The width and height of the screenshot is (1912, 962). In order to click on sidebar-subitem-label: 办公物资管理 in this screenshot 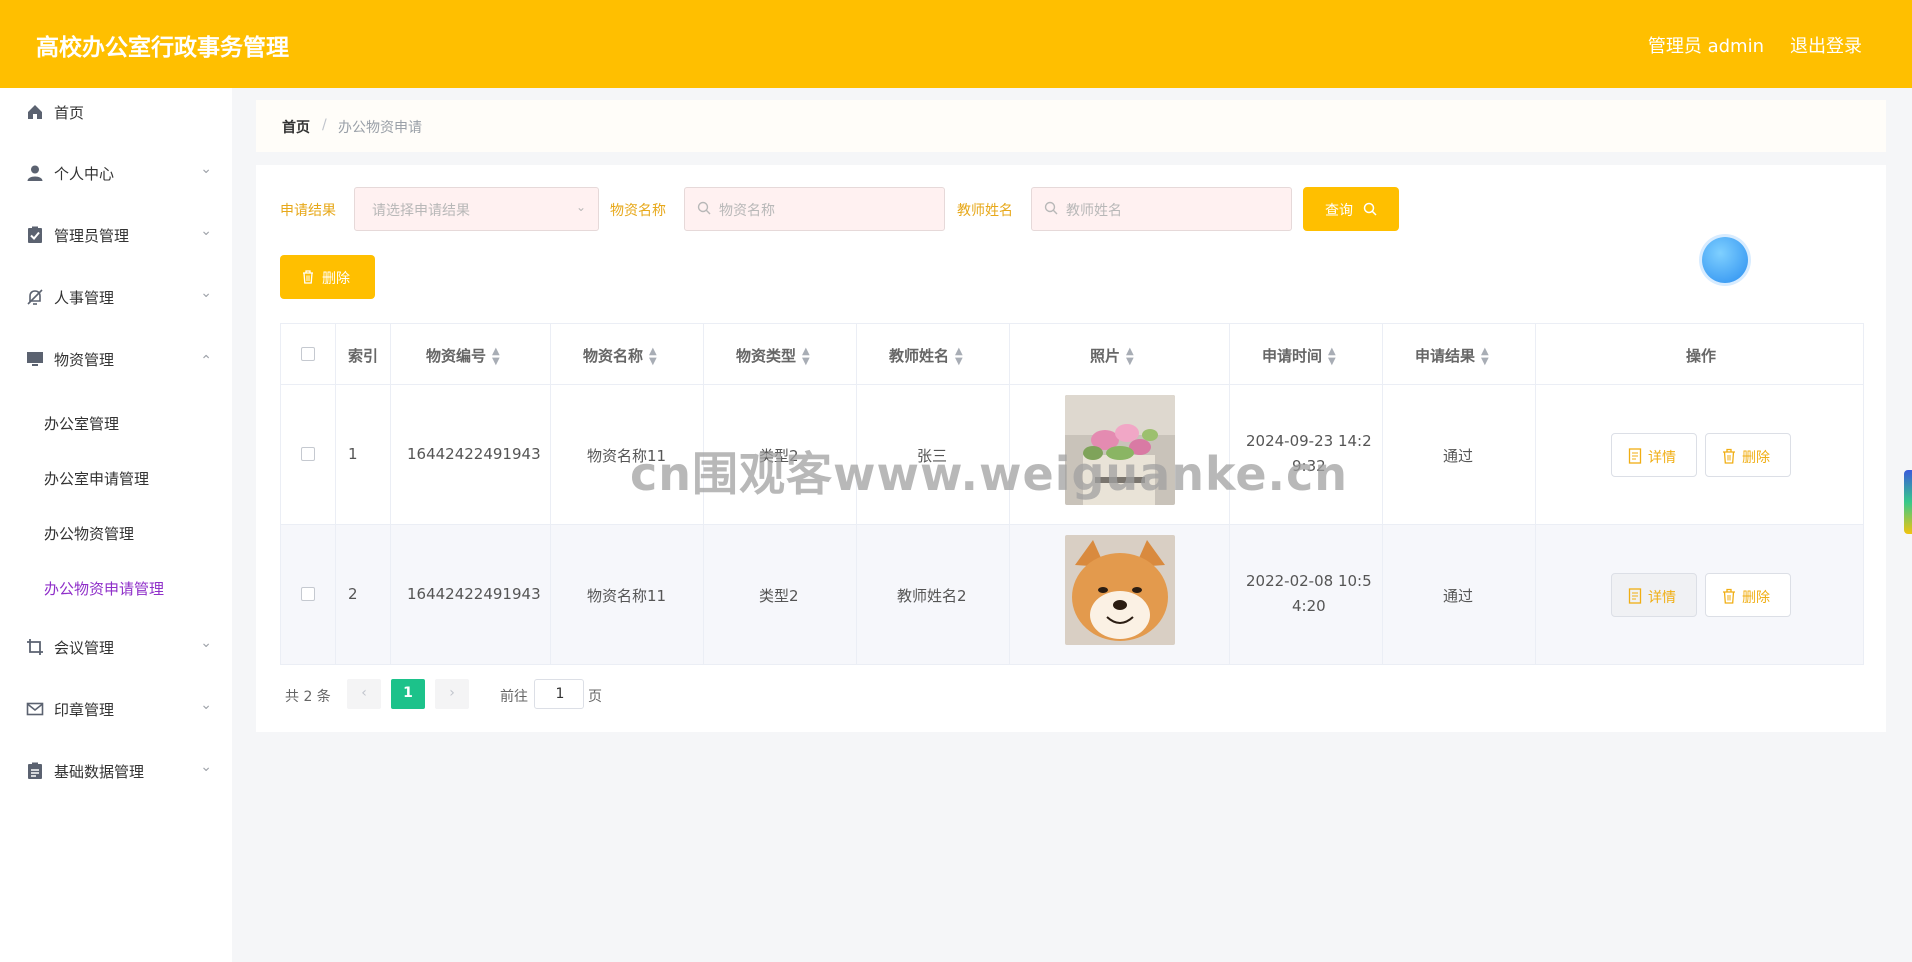, I will do `click(89, 534)`.